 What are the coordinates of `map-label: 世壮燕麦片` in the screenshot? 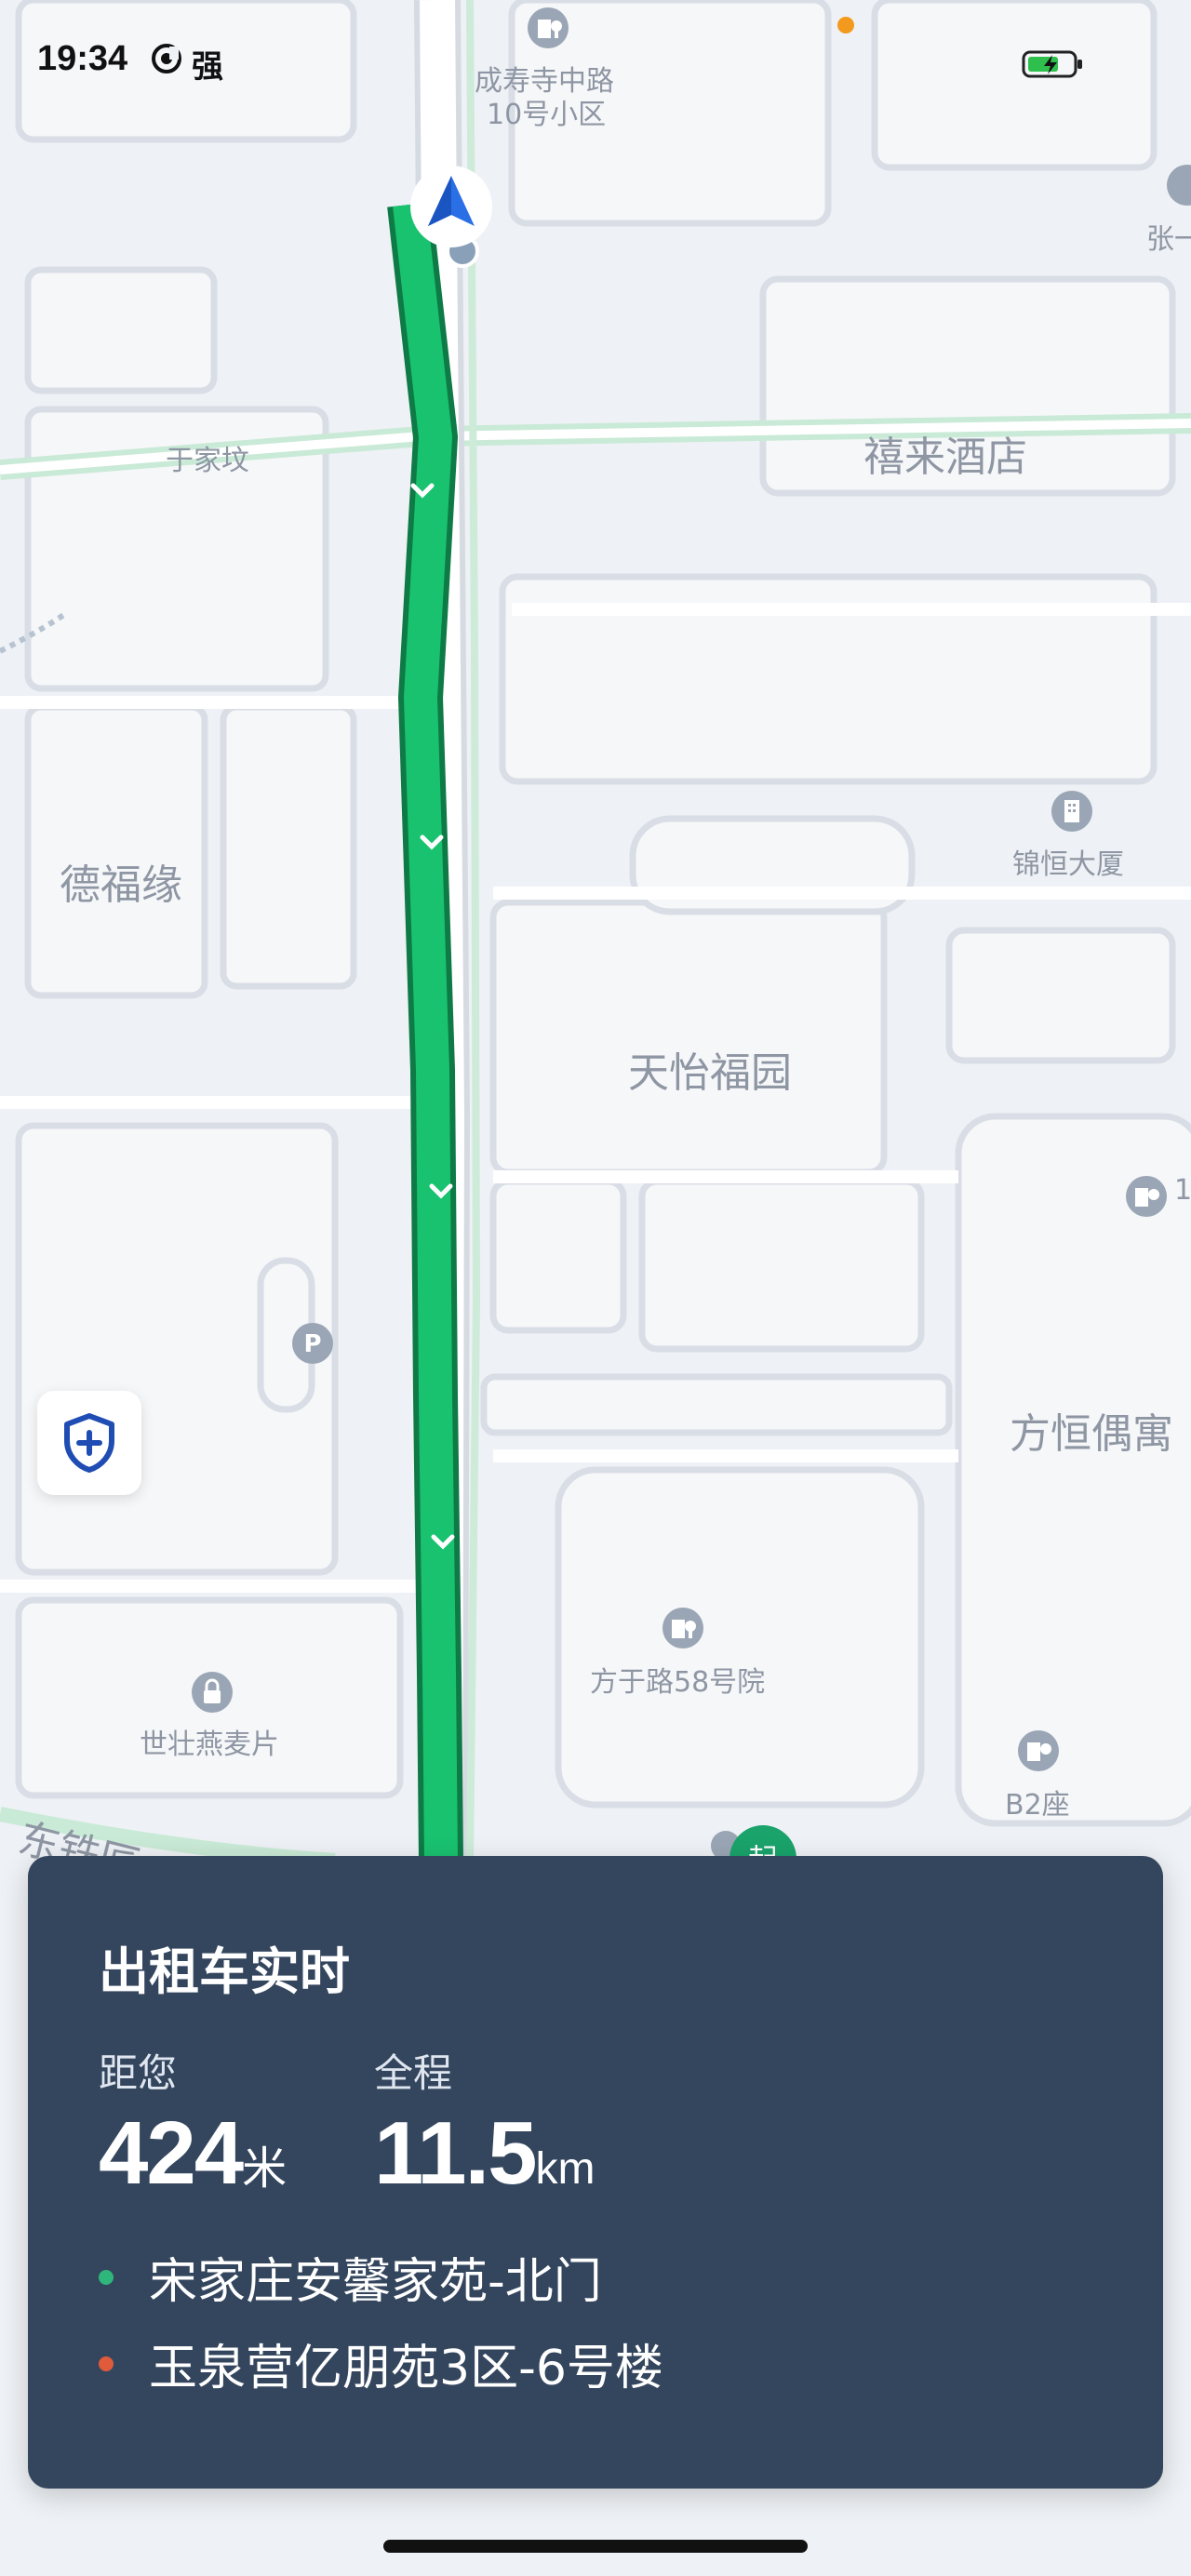 It's located at (209, 1741).